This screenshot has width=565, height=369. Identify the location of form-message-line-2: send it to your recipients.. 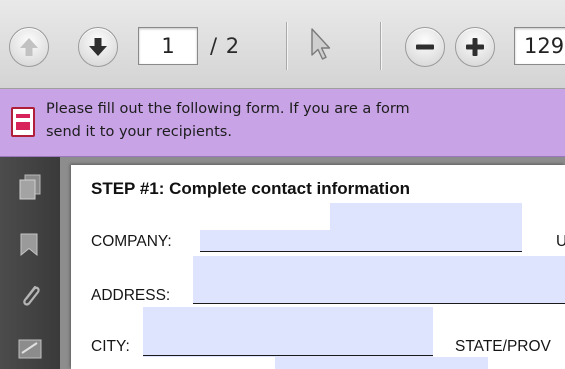
(139, 132).